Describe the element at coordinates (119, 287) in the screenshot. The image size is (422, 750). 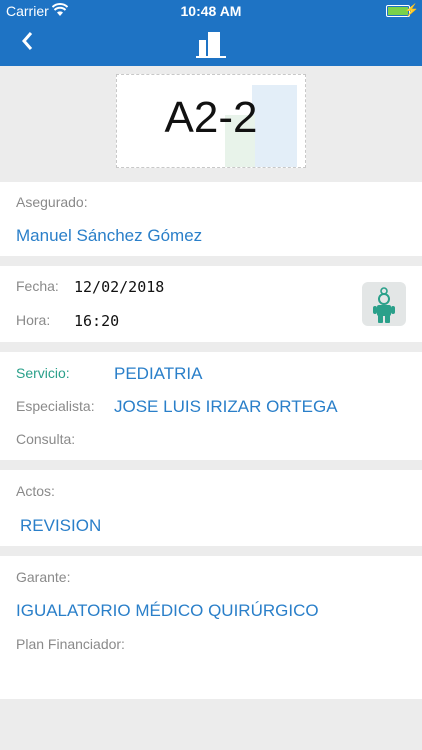
I see `date-value: 12/02/2018` at that location.